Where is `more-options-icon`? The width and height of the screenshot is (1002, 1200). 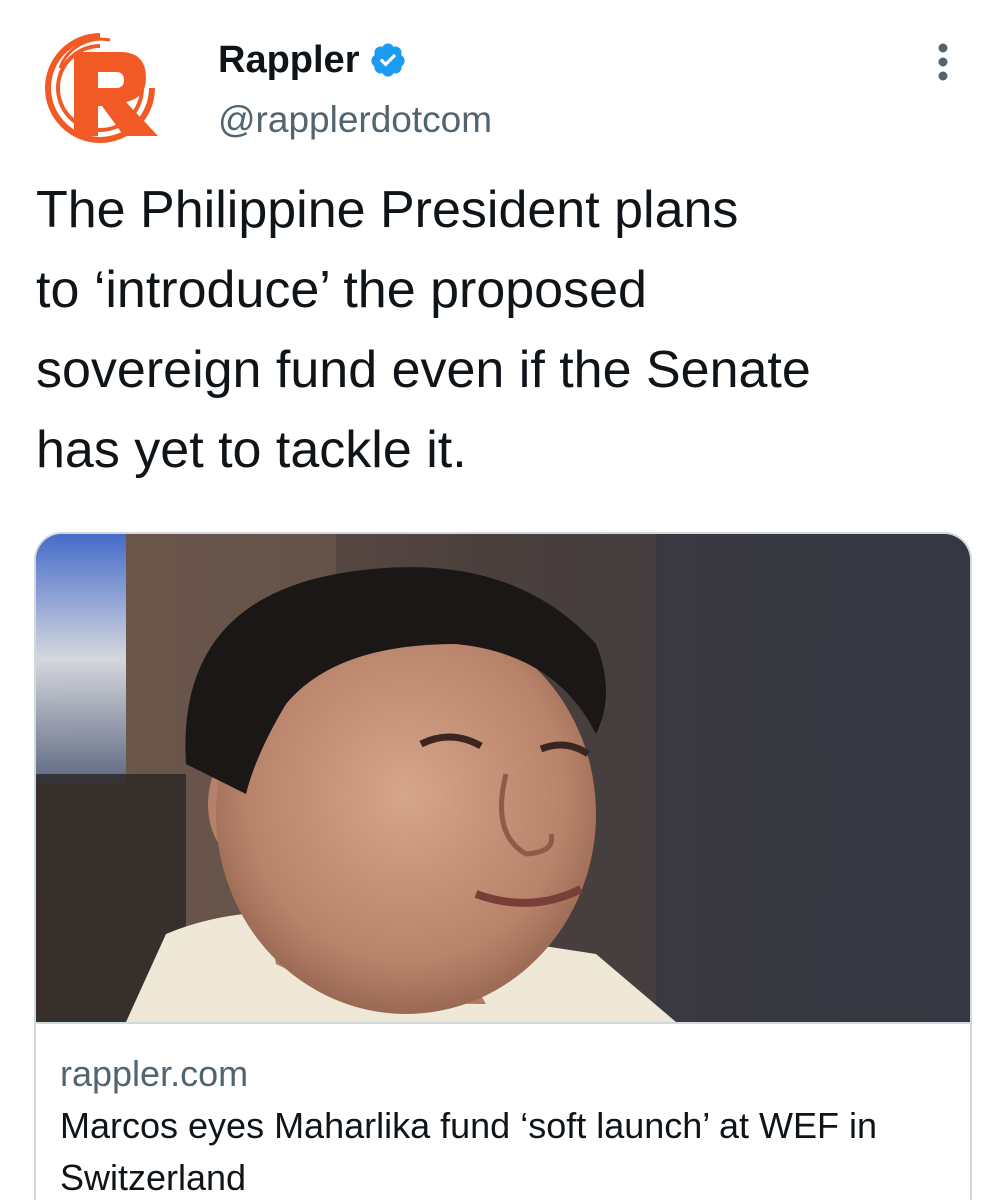
more-options-icon is located at coordinates (943, 62).